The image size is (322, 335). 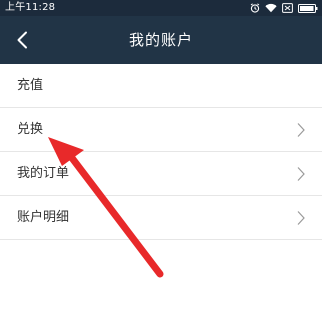 What do you see at coordinates (161, 130) in the screenshot?
I see `menu-item-redeem: 兑换` at bounding box center [161, 130].